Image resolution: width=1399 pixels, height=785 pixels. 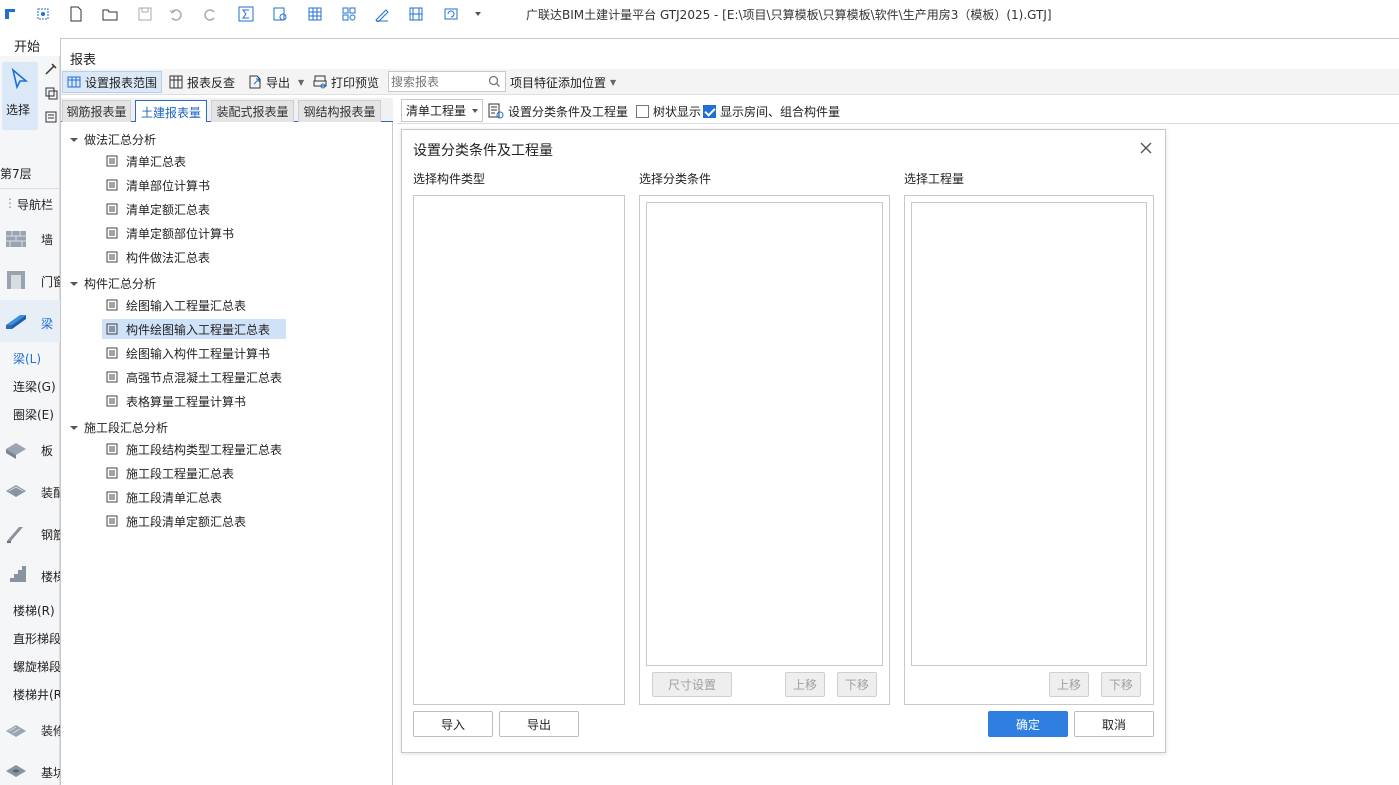 What do you see at coordinates (439, 81) in the screenshot?
I see `report-search-input` at bounding box center [439, 81].